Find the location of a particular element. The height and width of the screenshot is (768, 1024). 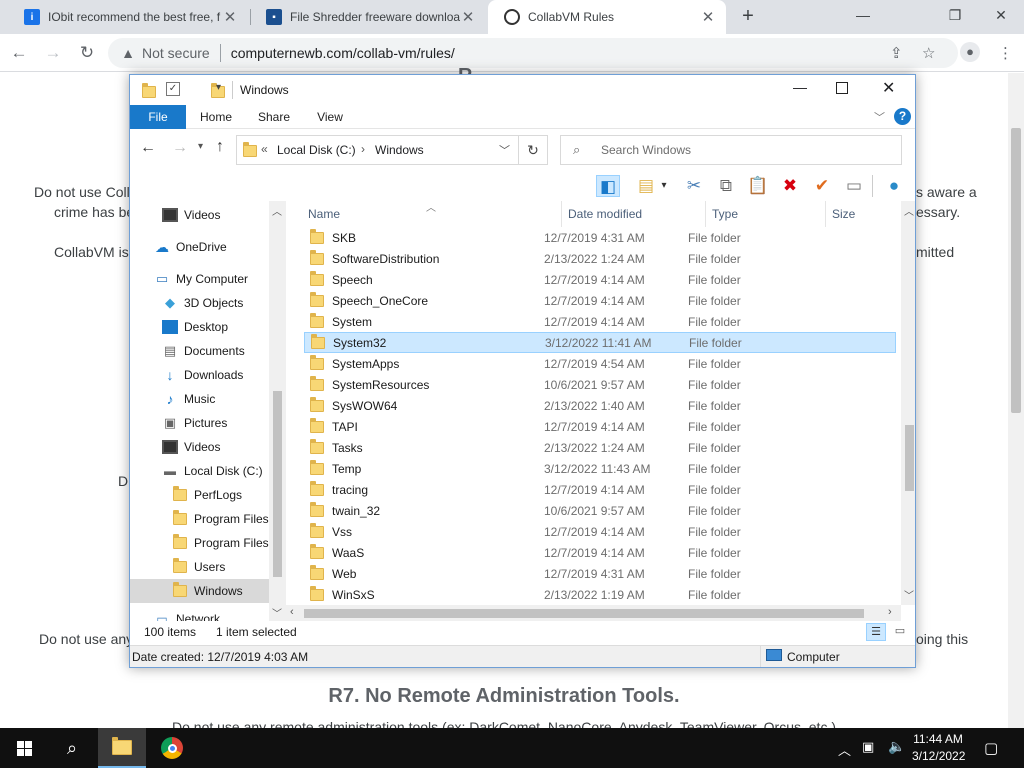

browser-tab-iobit: i IObit recommend the best free, f ✕ is located at coordinates (128, 17).